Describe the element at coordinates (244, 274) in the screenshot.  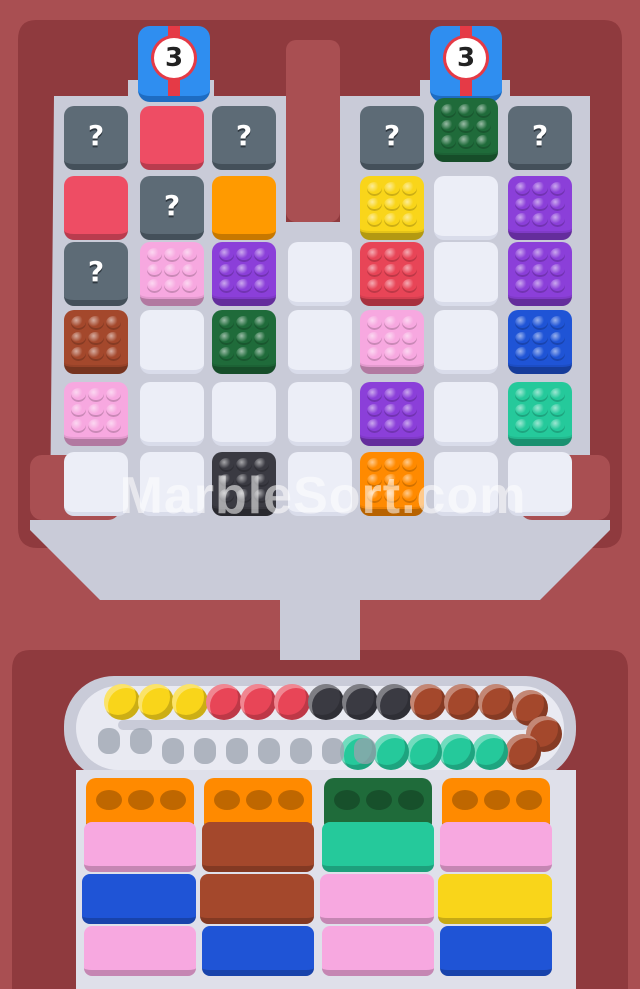
I see `left-board-purple-marble-box` at that location.